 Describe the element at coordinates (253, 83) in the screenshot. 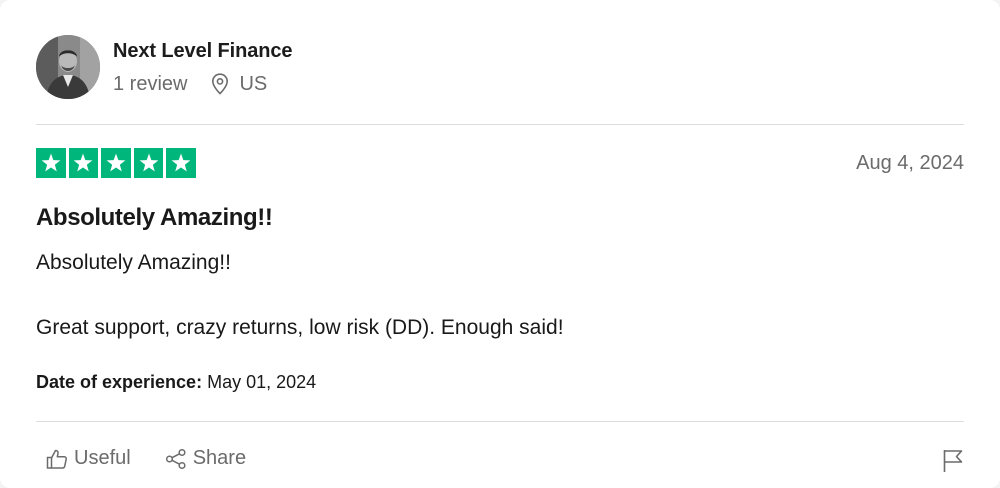

I see `consumer-country: US` at that location.